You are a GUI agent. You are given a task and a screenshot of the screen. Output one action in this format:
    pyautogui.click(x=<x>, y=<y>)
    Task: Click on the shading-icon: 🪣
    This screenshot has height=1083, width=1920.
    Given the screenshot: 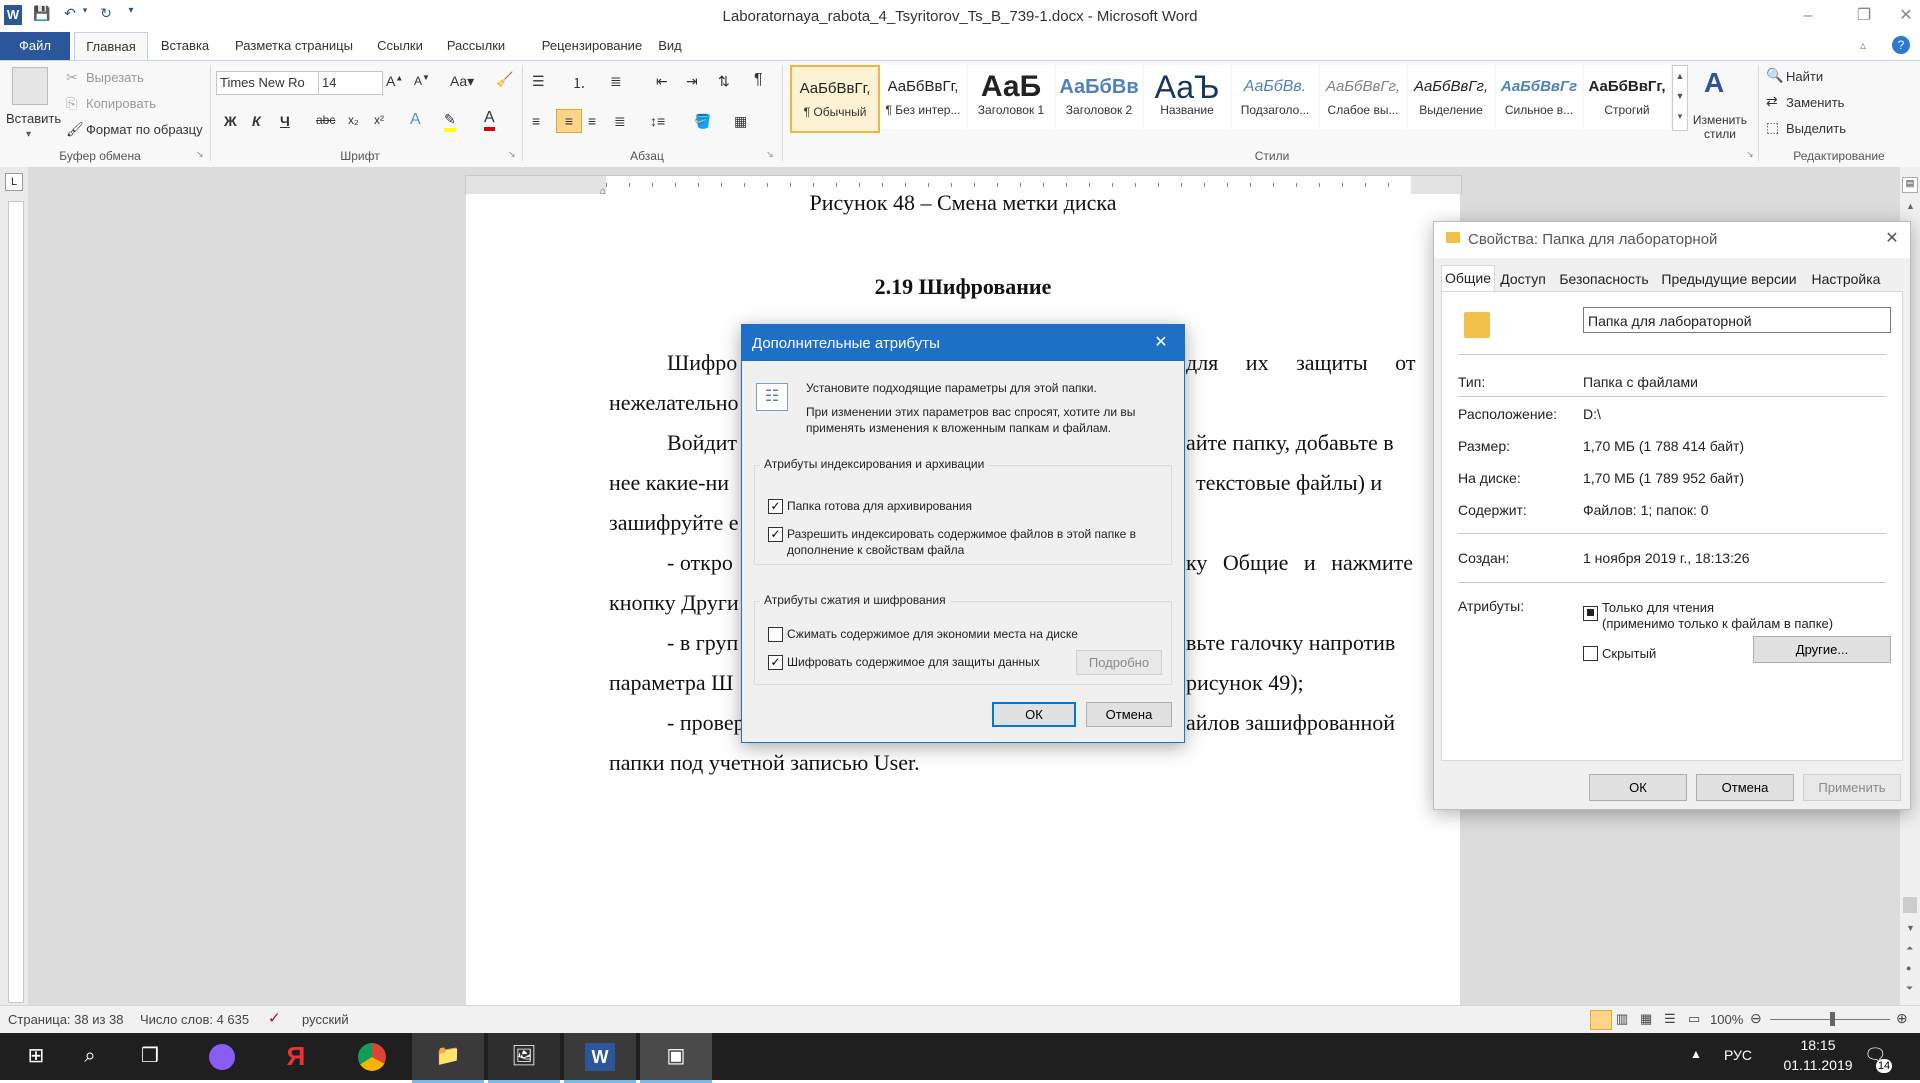 What is the action you would take?
    pyautogui.click(x=702, y=121)
    